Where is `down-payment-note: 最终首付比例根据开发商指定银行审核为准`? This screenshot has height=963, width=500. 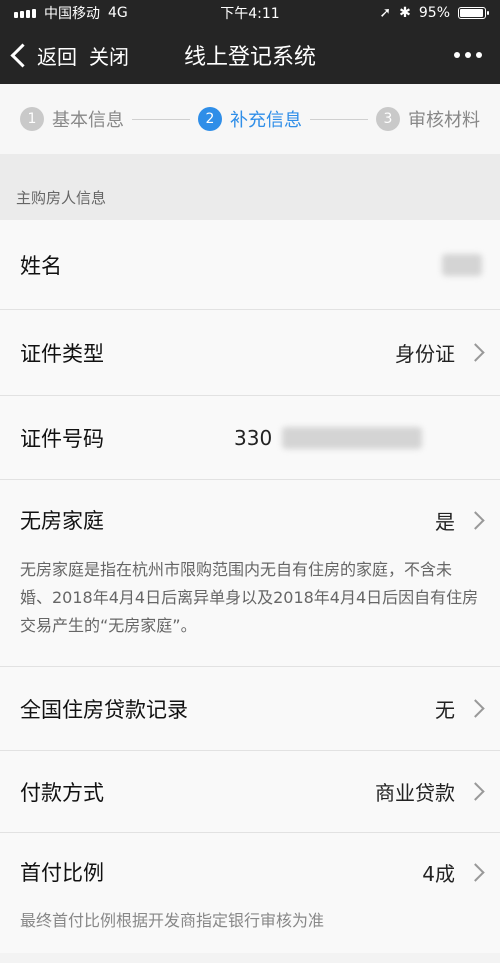 down-payment-note: 最终首付比例根据开发商指定银行审核为准 is located at coordinates (172, 920).